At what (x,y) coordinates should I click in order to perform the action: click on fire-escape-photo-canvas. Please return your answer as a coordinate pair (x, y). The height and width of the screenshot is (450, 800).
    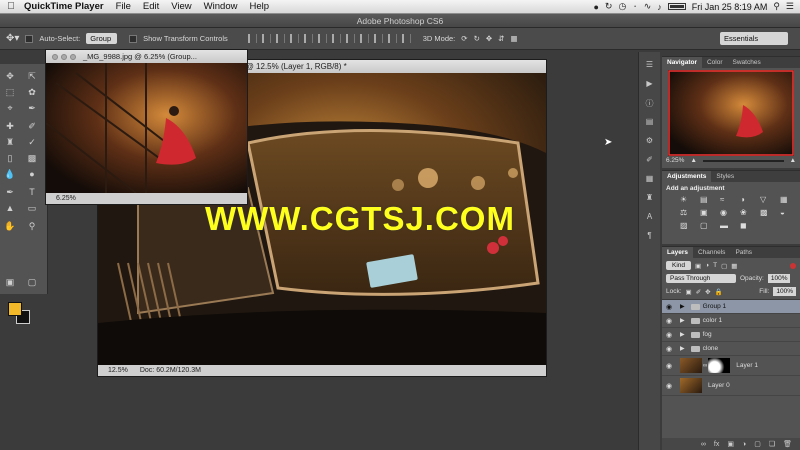
    Looking at the image, I should click on (146, 128).